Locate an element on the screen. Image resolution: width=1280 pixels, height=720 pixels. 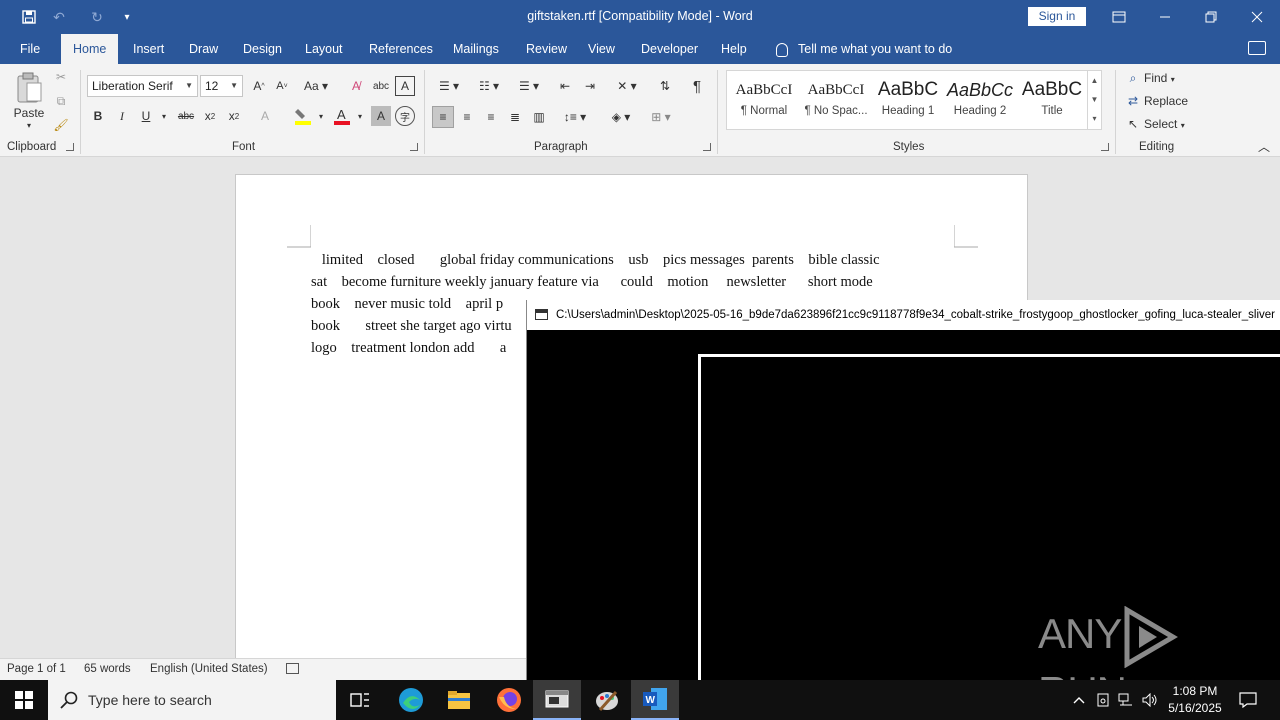
tab-insert: Insert is located at coordinates (148, 49).